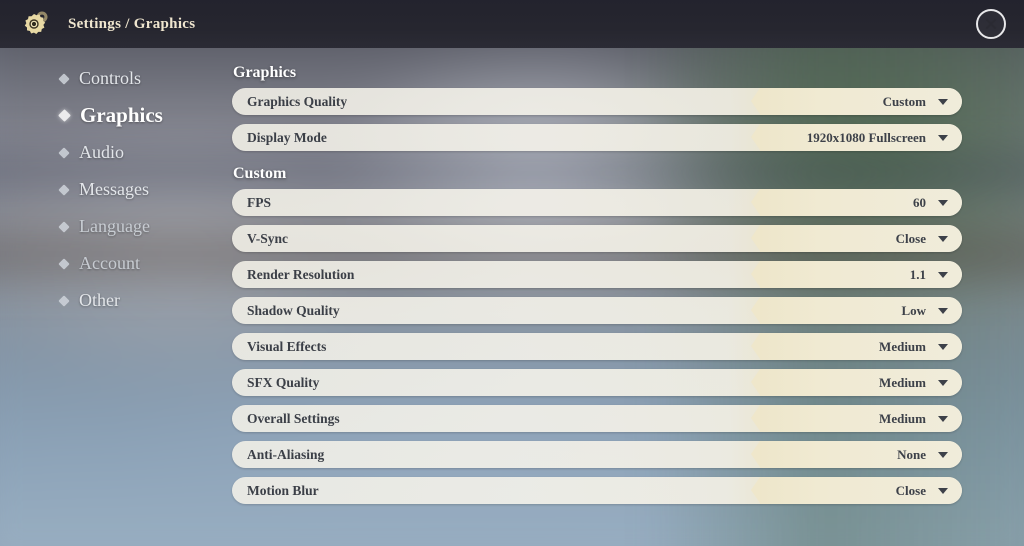 The height and width of the screenshot is (546, 1024). I want to click on setting-dropdown: 1920x1080 Fullscreen, so click(856, 137).